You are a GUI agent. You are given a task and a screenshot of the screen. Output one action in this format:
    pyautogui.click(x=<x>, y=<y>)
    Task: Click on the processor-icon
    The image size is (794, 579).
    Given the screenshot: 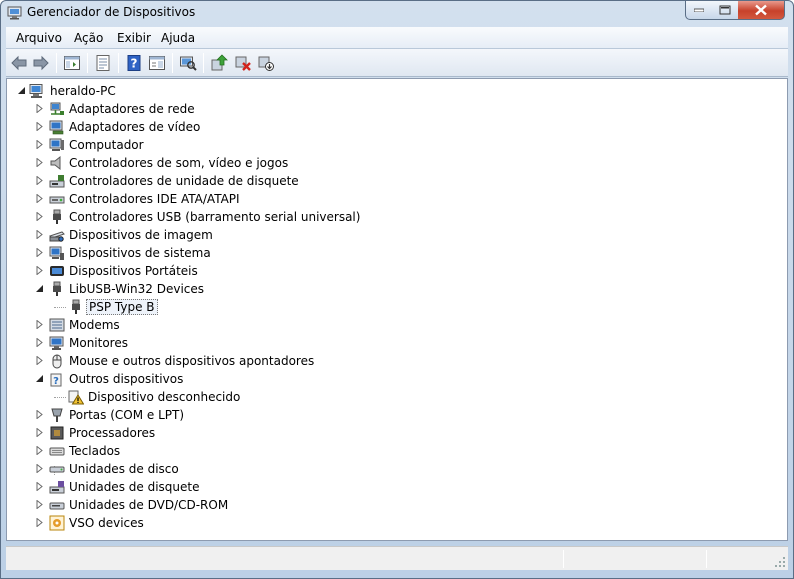 What is the action you would take?
    pyautogui.click(x=57, y=433)
    